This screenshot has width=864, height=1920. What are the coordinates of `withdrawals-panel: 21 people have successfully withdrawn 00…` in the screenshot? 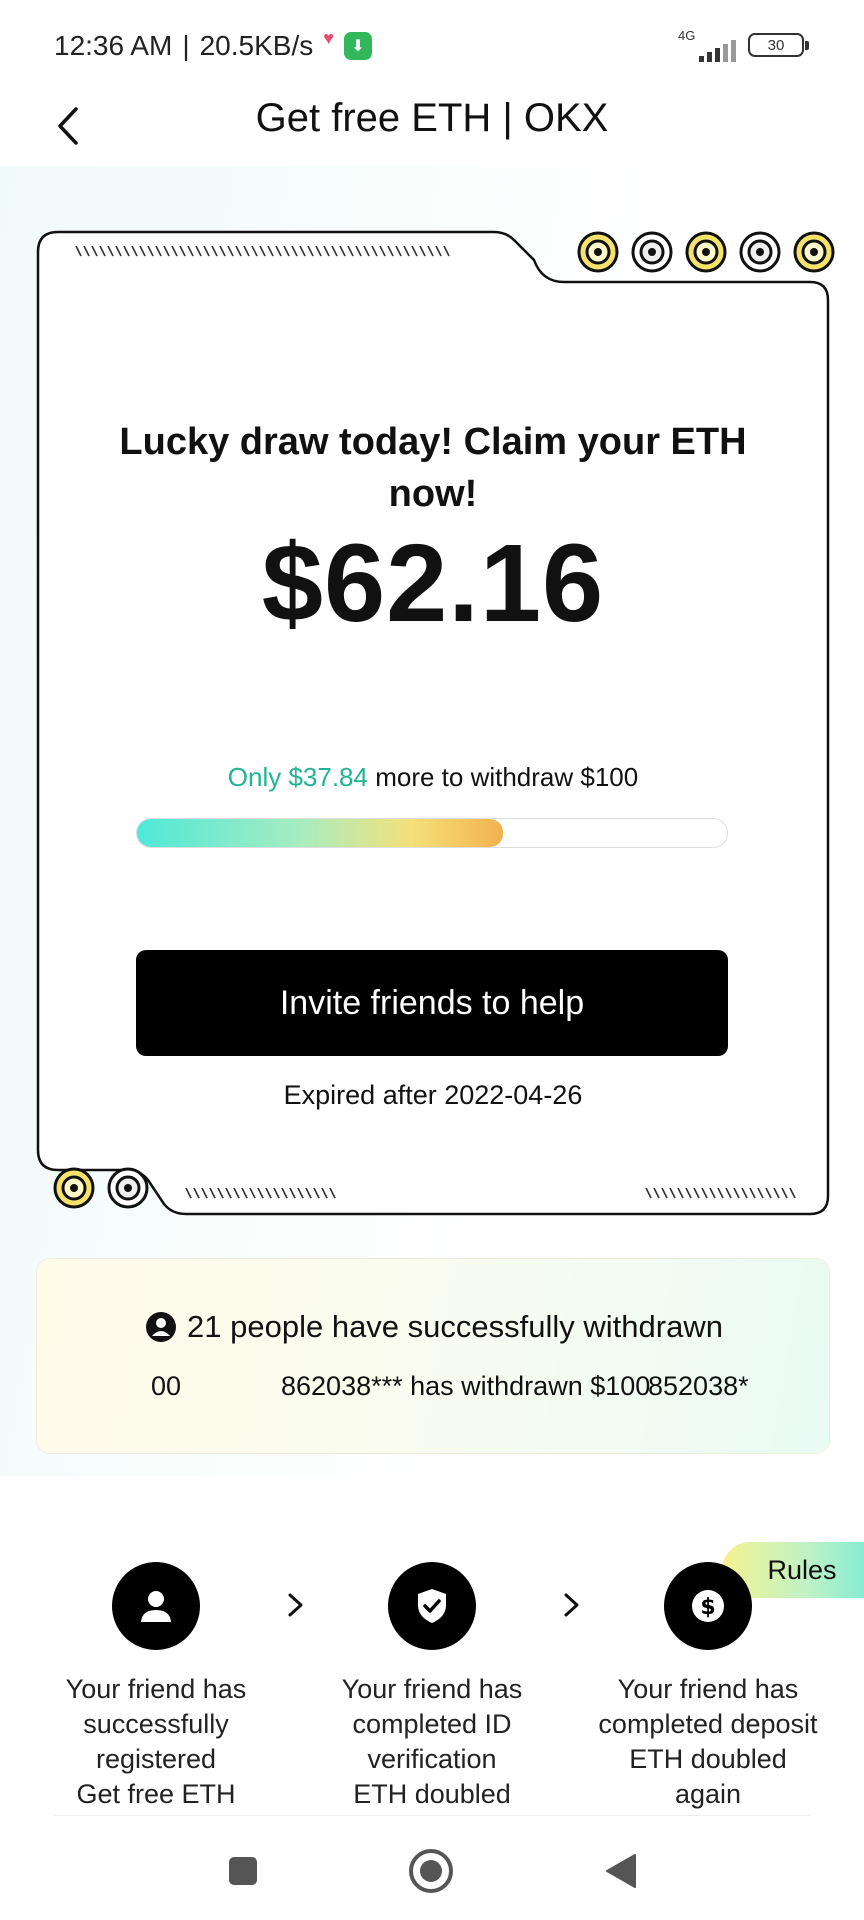 It's located at (433, 1356).